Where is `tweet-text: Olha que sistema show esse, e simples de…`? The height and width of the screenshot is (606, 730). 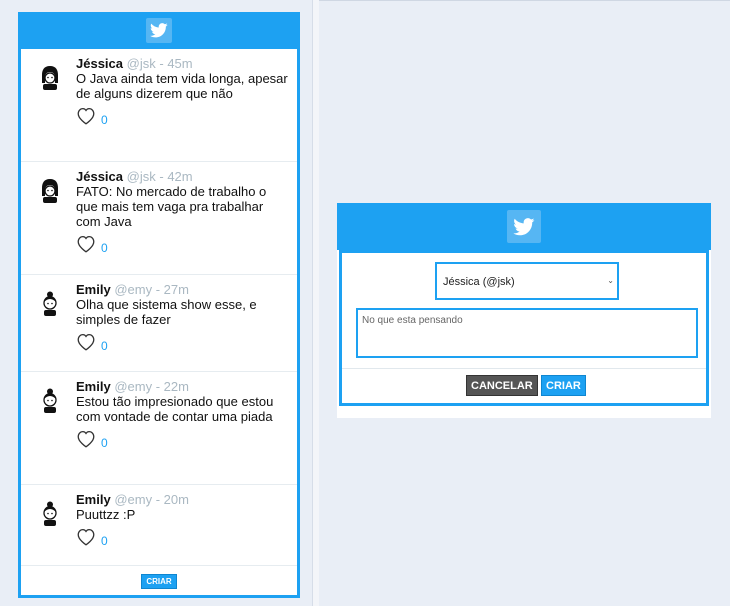
tweet-text: Olha que sistema show esse, e simples de… is located at coordinates (166, 312).